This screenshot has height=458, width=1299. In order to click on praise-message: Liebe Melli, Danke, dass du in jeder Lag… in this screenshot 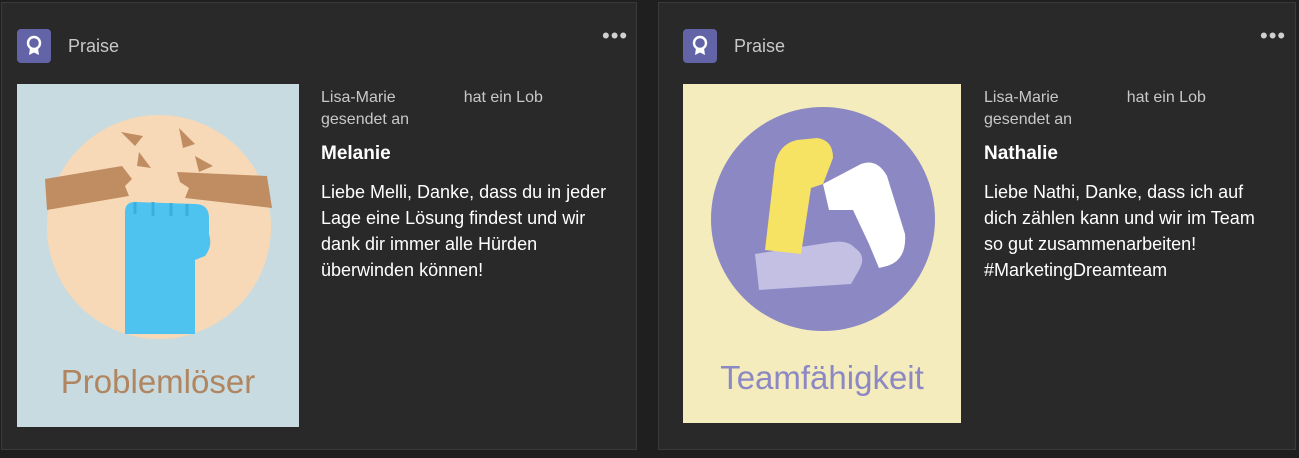, I will do `click(464, 231)`.